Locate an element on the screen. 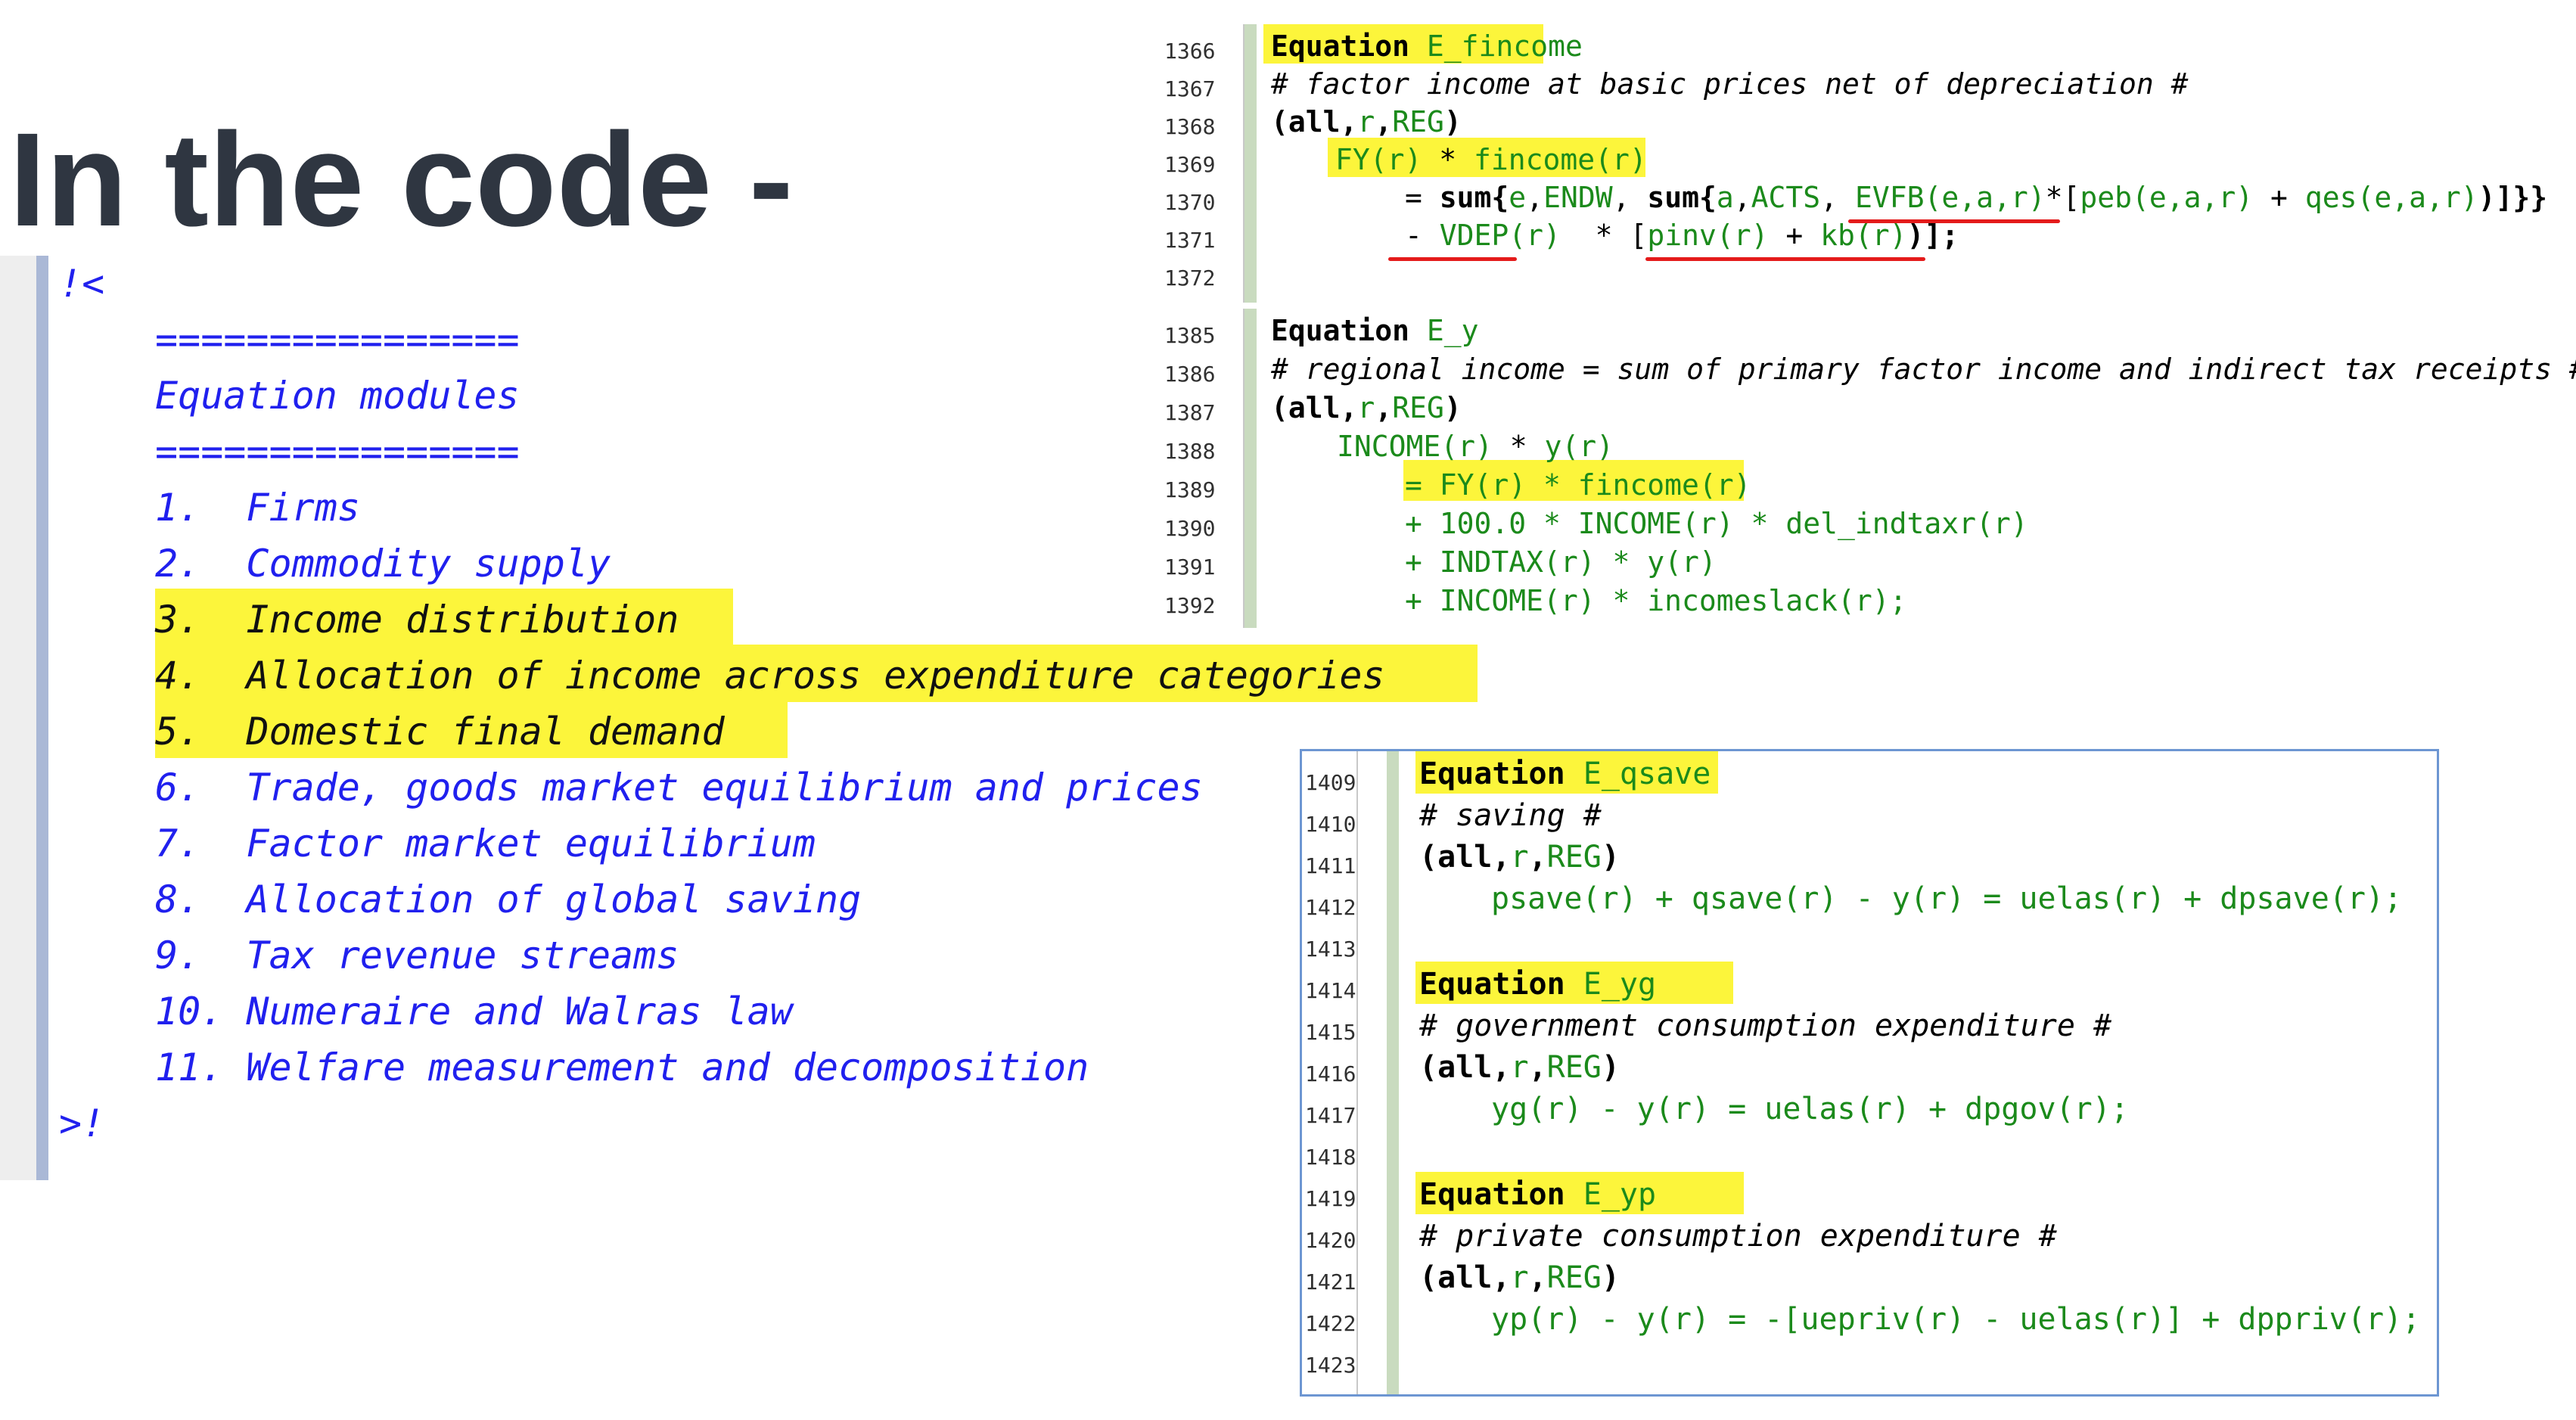 The image size is (2576, 1420). module-item: 10. Numeraire and Walras law is located at coordinates (474, 1011).